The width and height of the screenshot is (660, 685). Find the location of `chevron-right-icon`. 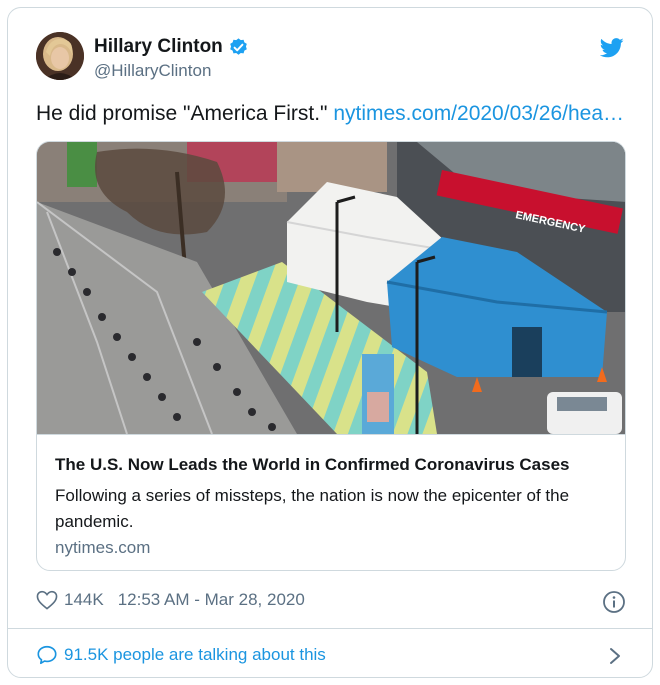

chevron-right-icon is located at coordinates (615, 656).